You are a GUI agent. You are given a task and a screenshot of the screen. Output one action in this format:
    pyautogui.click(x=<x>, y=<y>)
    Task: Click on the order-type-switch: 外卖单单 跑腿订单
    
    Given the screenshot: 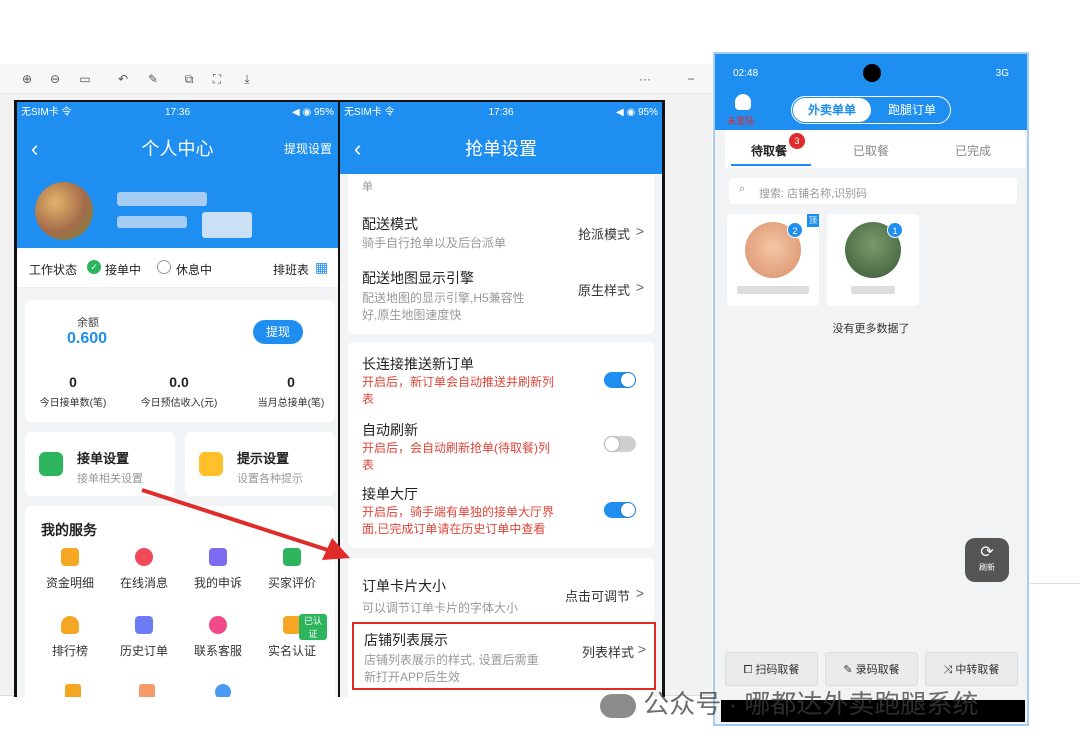 What is the action you would take?
    pyautogui.click(x=871, y=110)
    